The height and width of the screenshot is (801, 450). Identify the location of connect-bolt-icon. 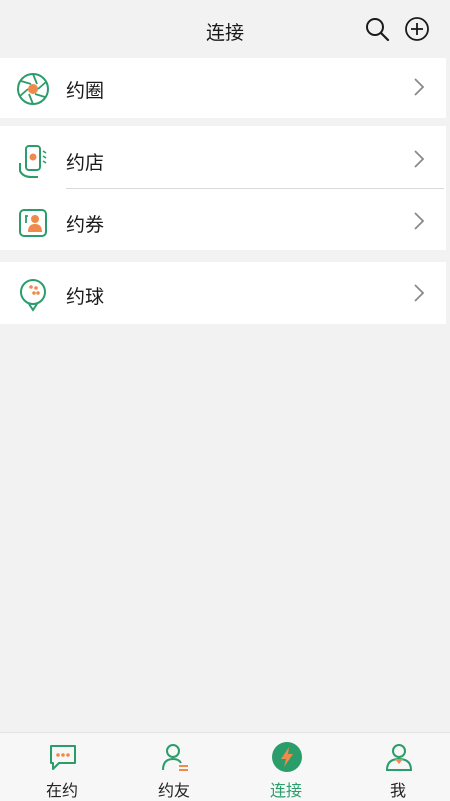
(287, 757).